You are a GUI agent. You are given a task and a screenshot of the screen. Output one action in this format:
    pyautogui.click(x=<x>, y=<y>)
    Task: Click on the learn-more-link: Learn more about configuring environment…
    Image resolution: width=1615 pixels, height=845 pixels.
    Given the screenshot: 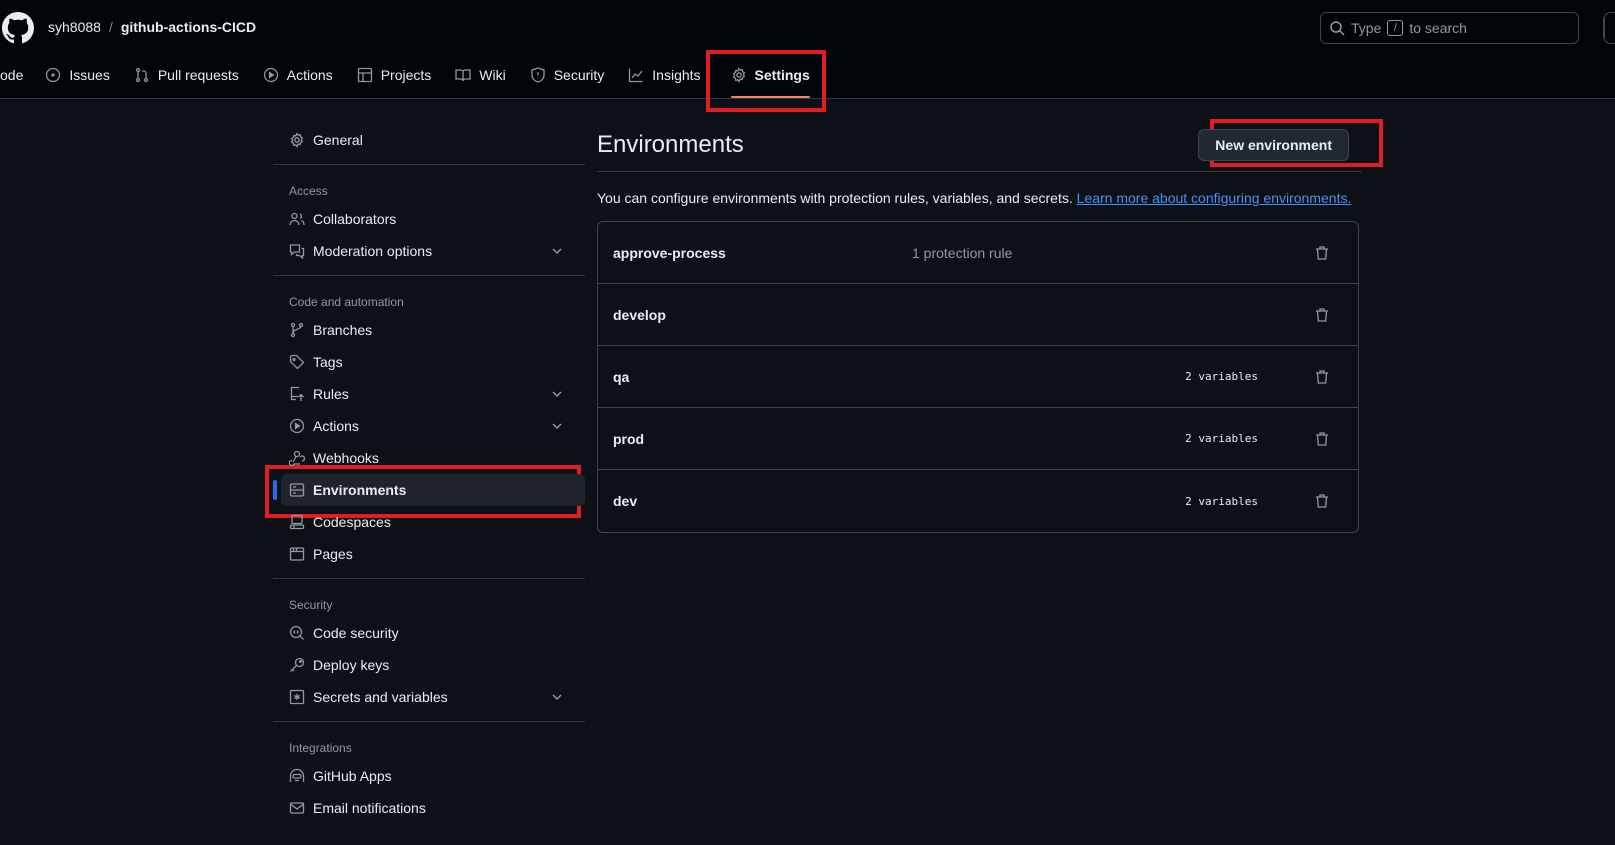 What is the action you would take?
    pyautogui.click(x=1214, y=198)
    